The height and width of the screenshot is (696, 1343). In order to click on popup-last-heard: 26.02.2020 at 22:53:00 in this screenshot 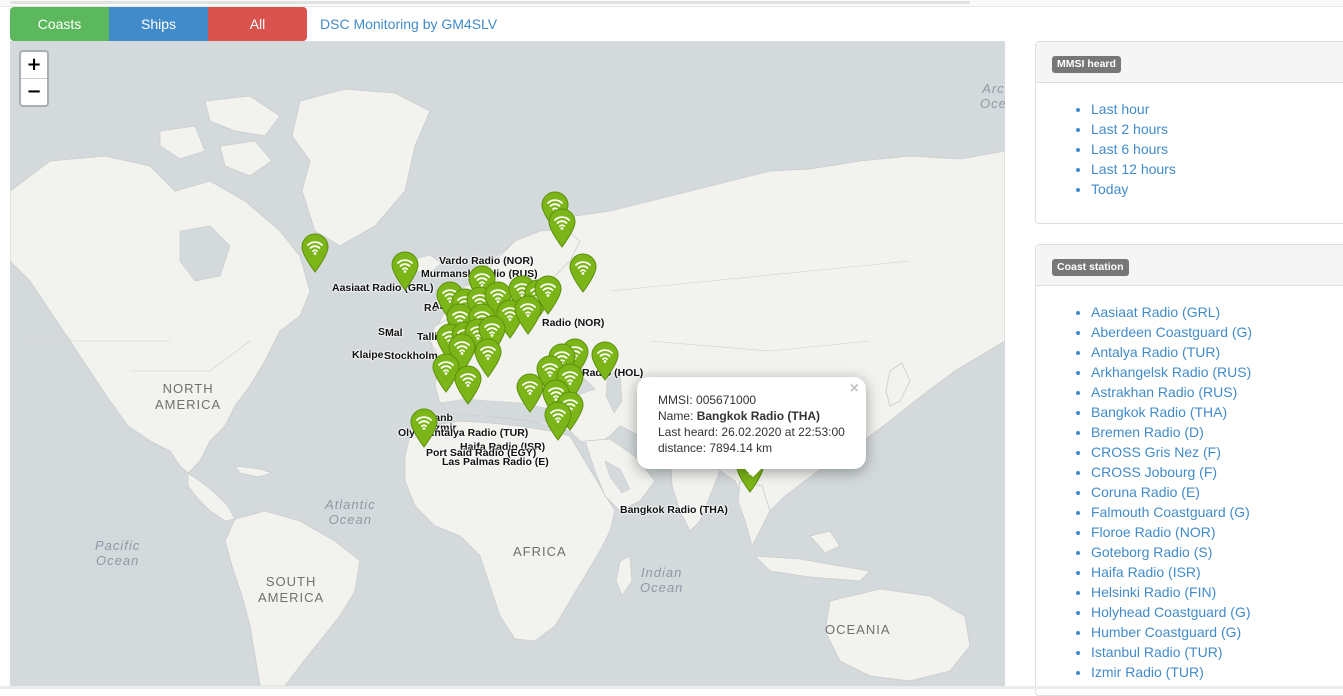, I will do `click(783, 432)`.